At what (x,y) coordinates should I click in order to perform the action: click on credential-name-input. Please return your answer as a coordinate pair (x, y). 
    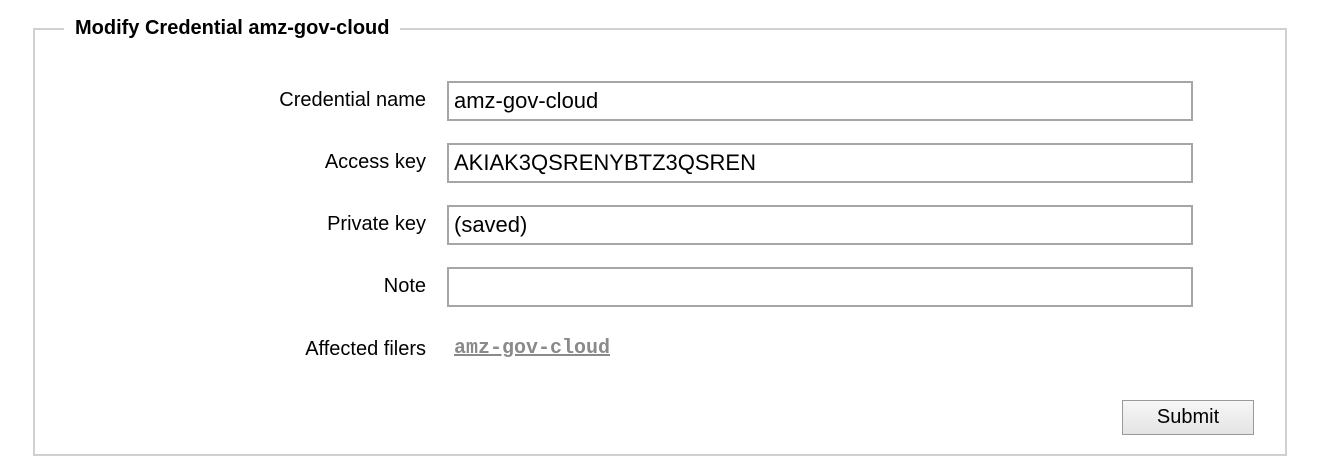
    Looking at the image, I should click on (820, 101).